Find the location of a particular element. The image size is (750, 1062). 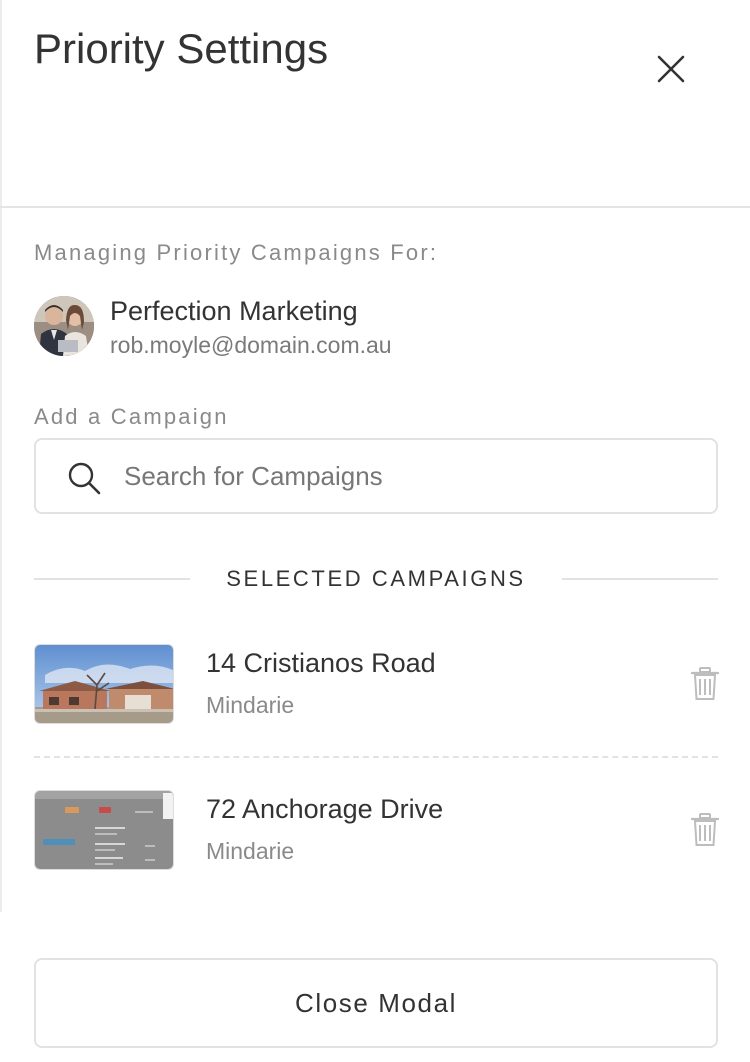

close-modal-button: Close Modal is located at coordinates (376, 1003).